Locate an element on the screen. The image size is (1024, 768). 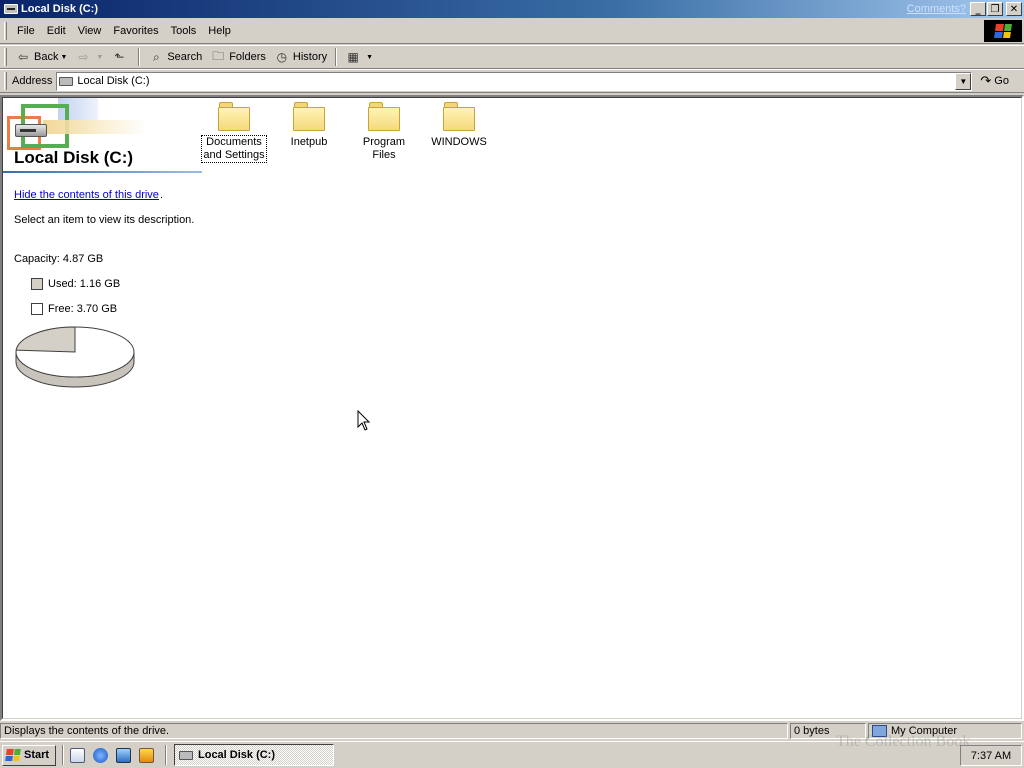
status-message: Displays the contents of the drive. is located at coordinates (394, 731).